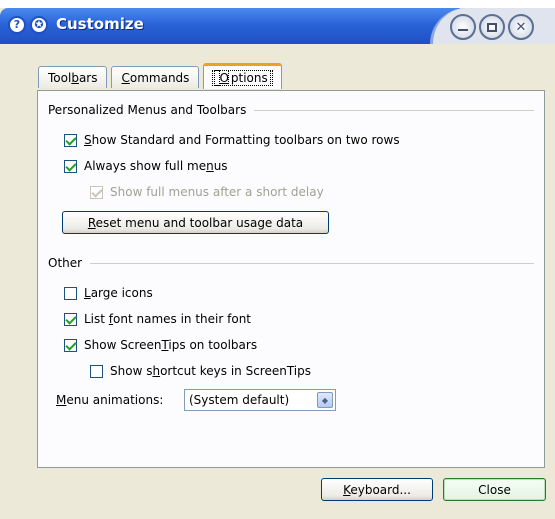  Describe the element at coordinates (70, 319) in the screenshot. I see `font-names-checkbox` at that location.